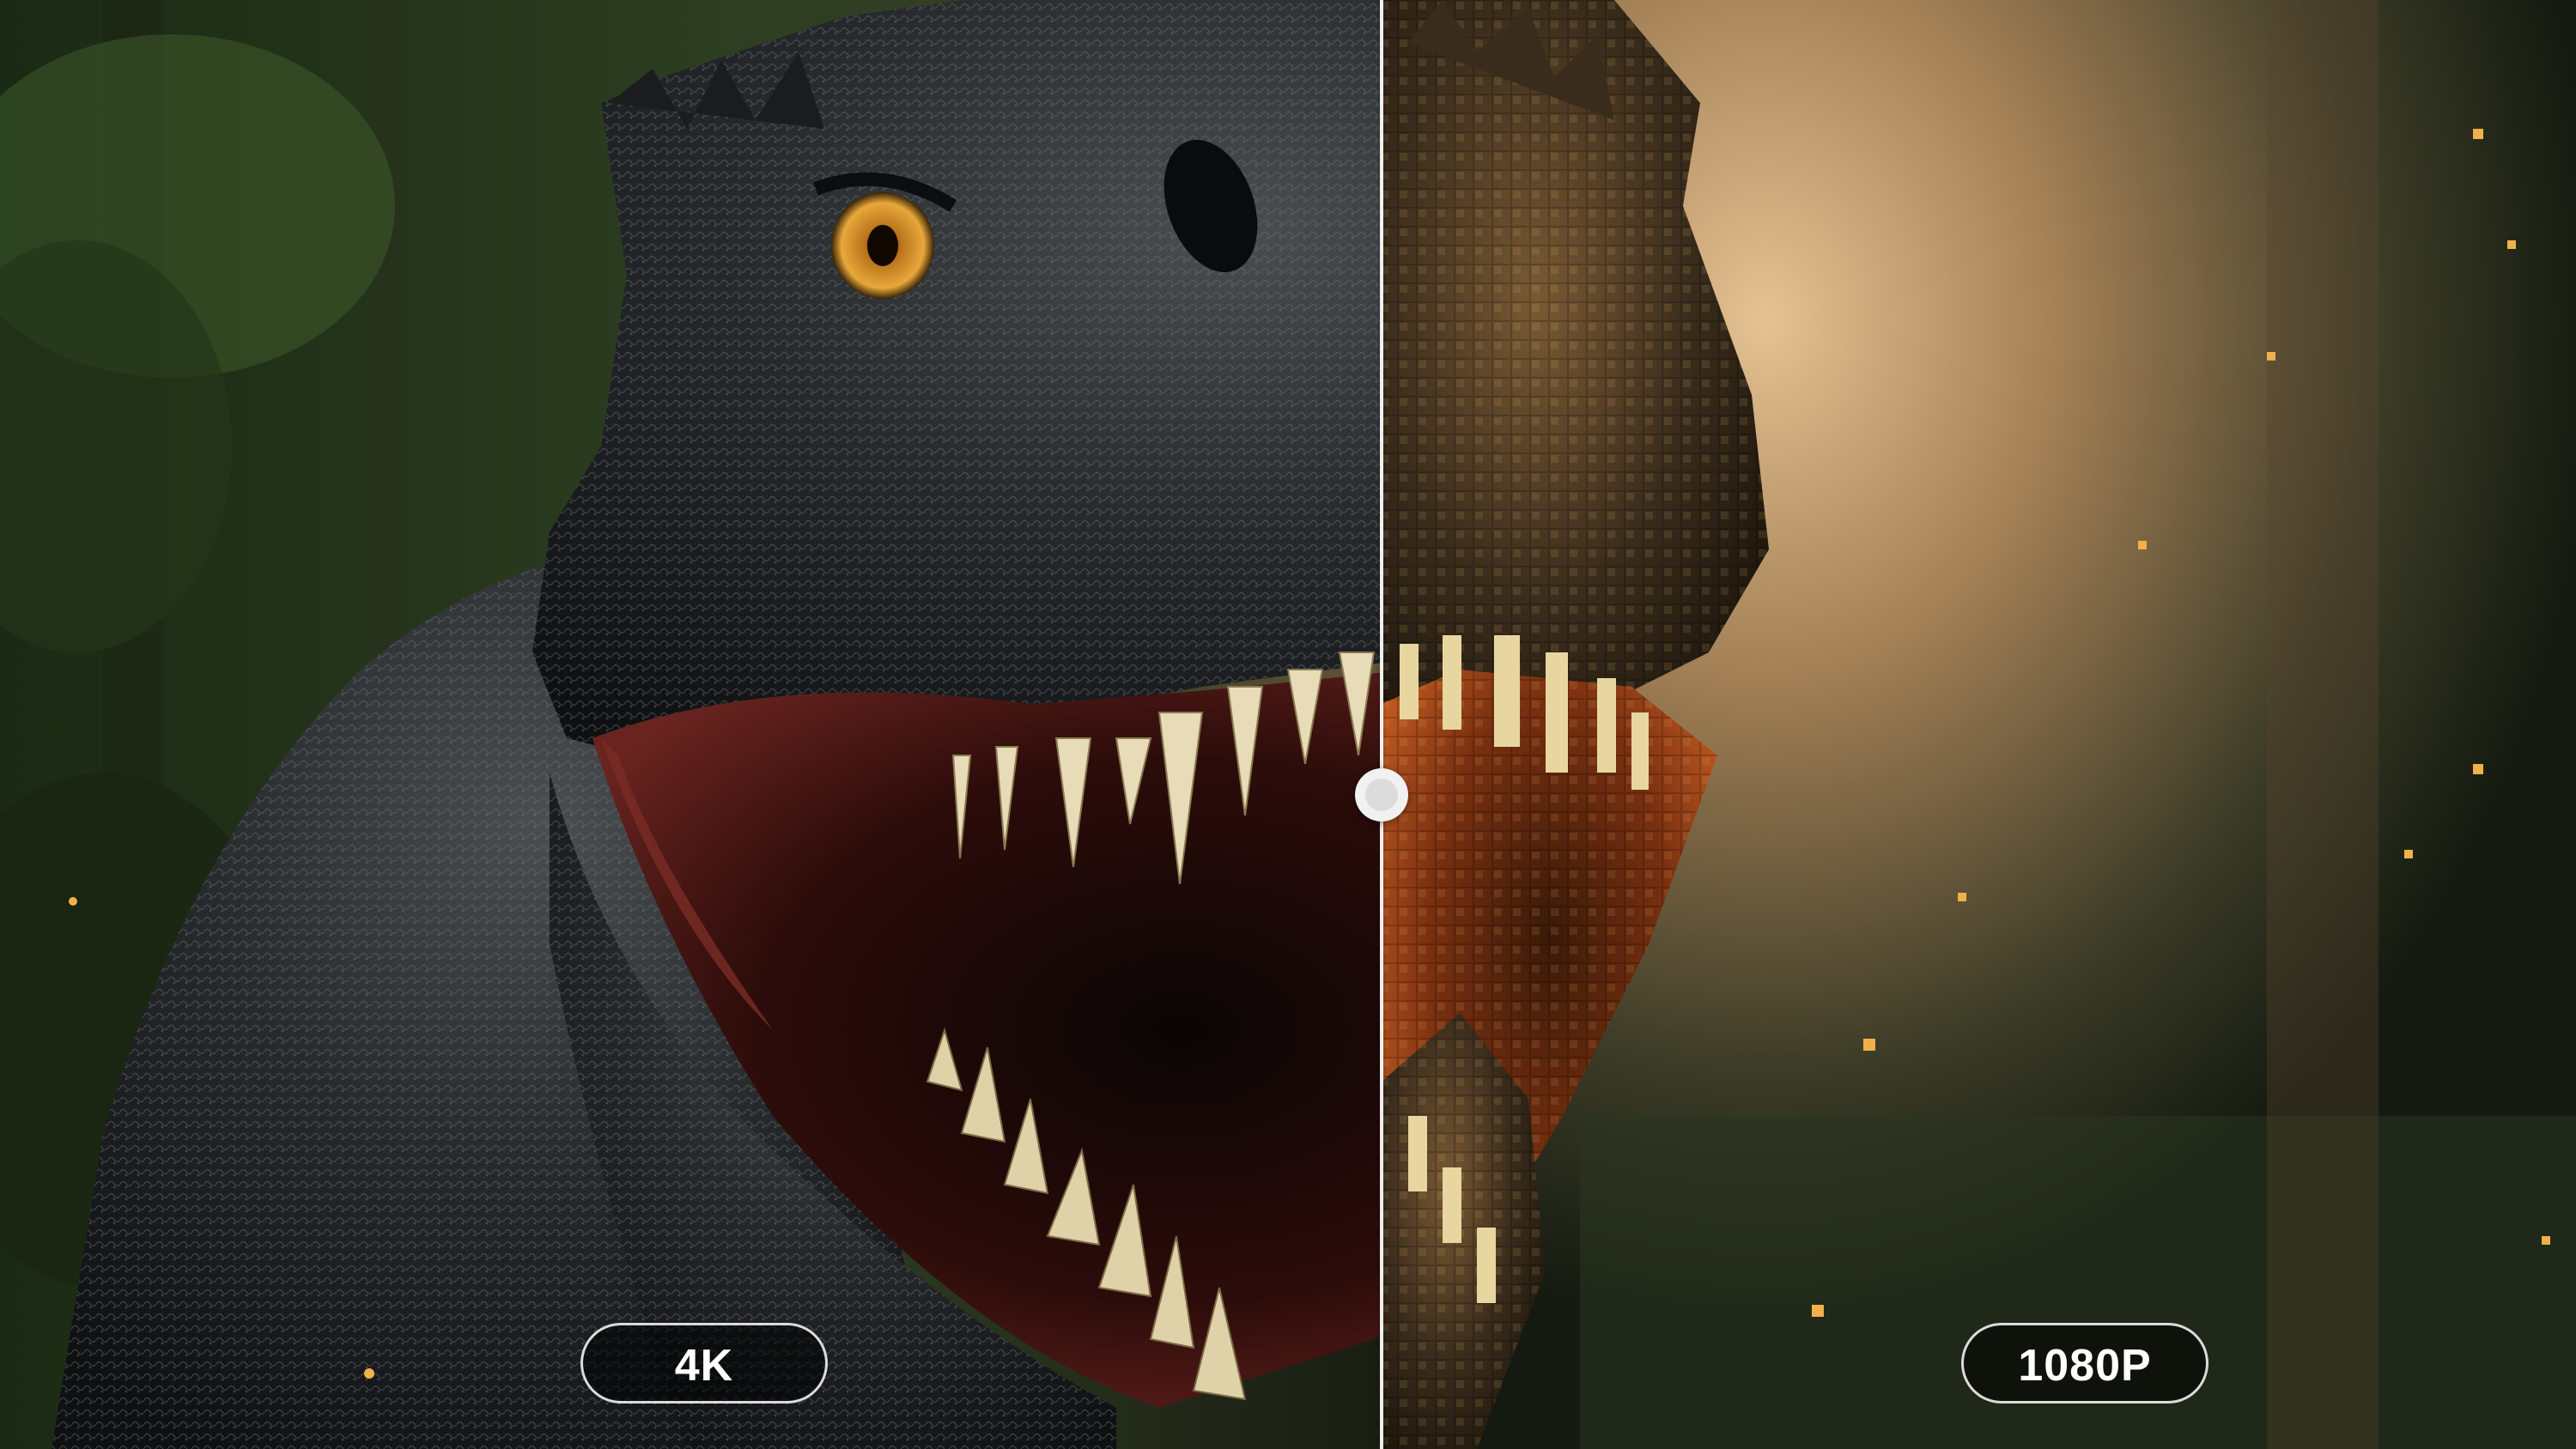 The height and width of the screenshot is (1449, 2576). What do you see at coordinates (2084, 1363) in the screenshot?
I see `label-1080p: 1080P` at bounding box center [2084, 1363].